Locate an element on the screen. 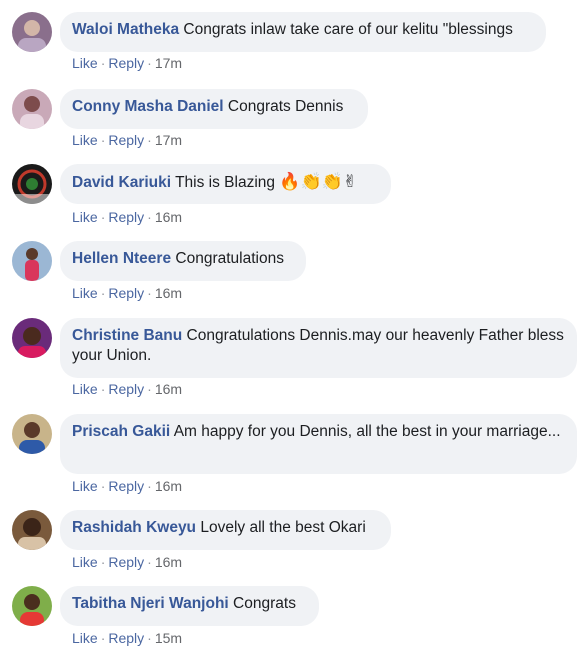 This screenshot has width=580, height=655. comment-bubble: Conny Masha Daniel Congrats Dennis is located at coordinates (214, 109).